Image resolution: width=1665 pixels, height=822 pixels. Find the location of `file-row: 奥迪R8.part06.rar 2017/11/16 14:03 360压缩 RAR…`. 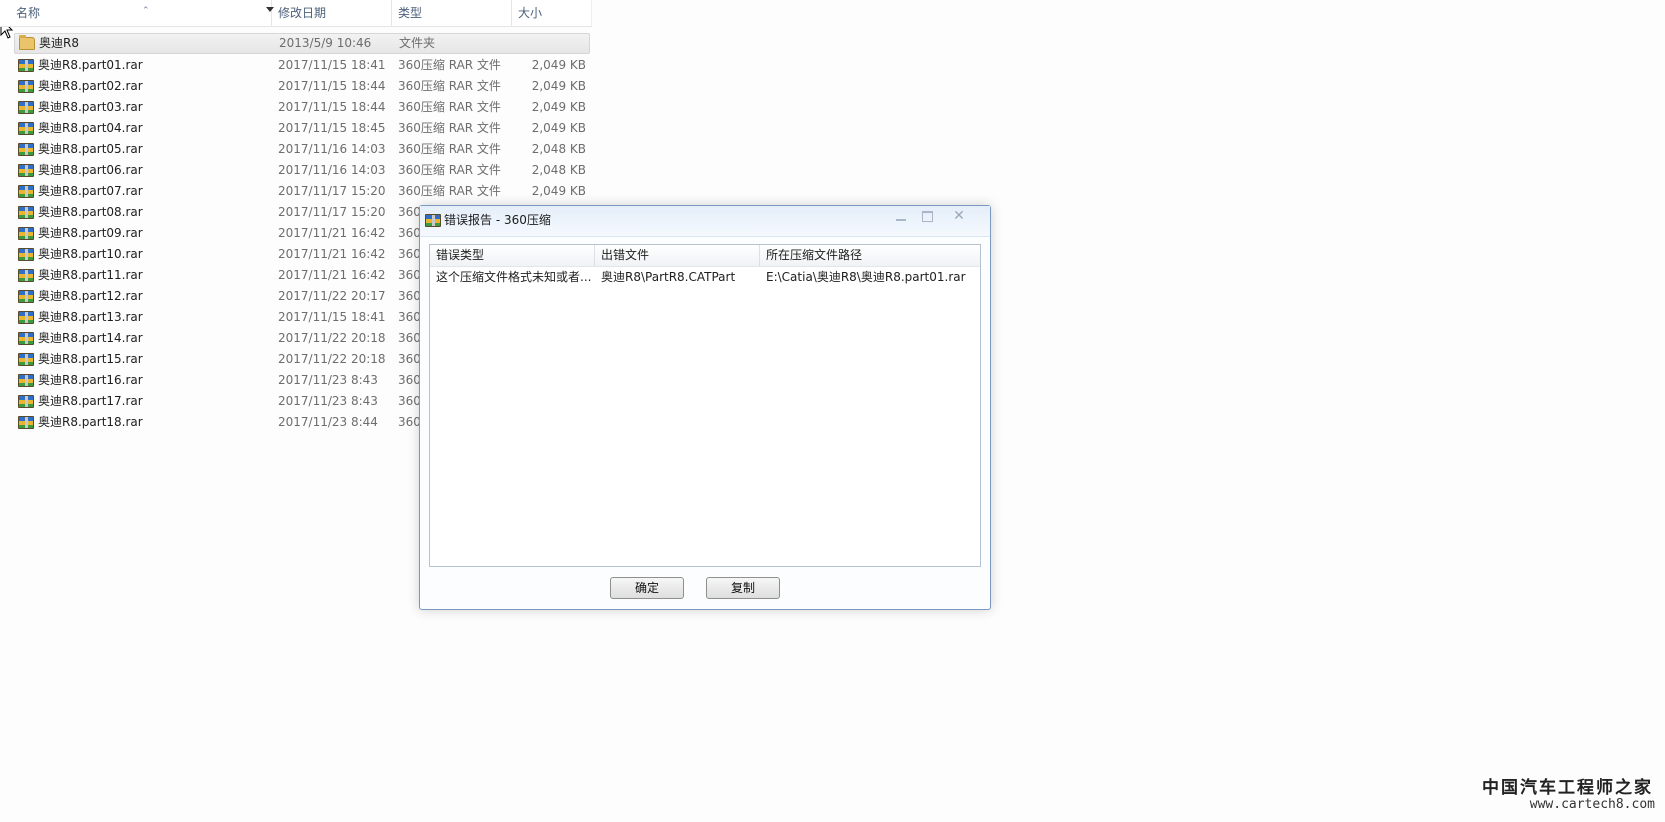

file-row: 奥迪R8.part06.rar 2017/11/16 14:03 360压缩 RAR… is located at coordinates (300, 170).